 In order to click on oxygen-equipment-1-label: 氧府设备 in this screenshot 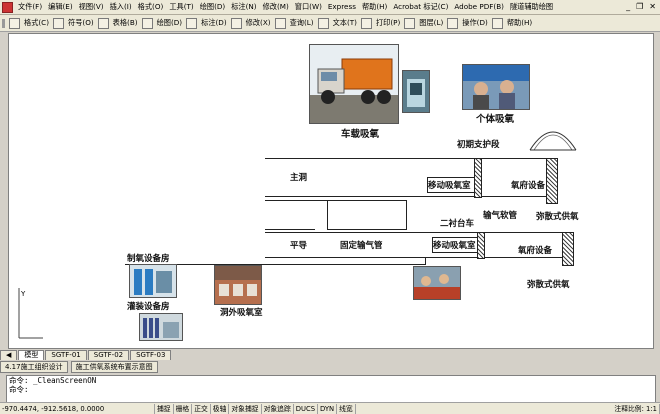, I will do `click(528, 186)`.